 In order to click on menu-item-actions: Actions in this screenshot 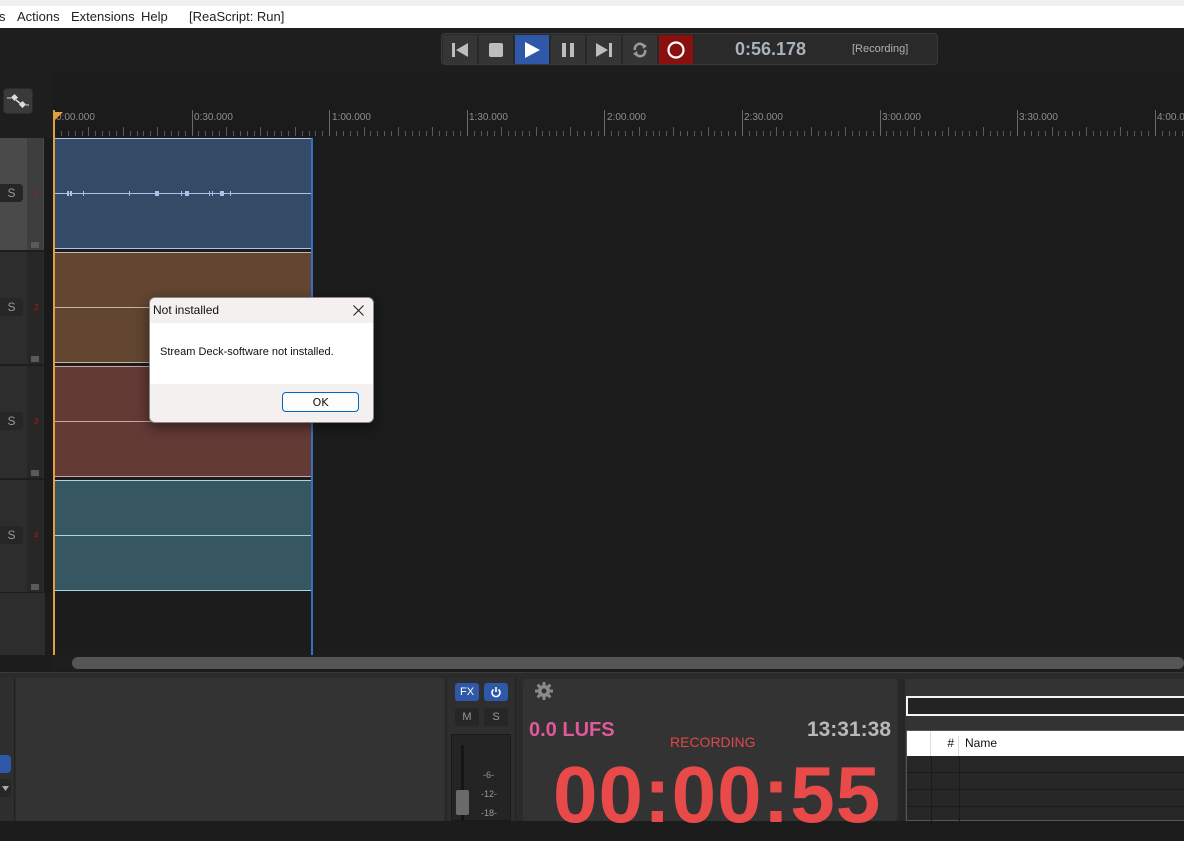, I will do `click(38, 16)`.